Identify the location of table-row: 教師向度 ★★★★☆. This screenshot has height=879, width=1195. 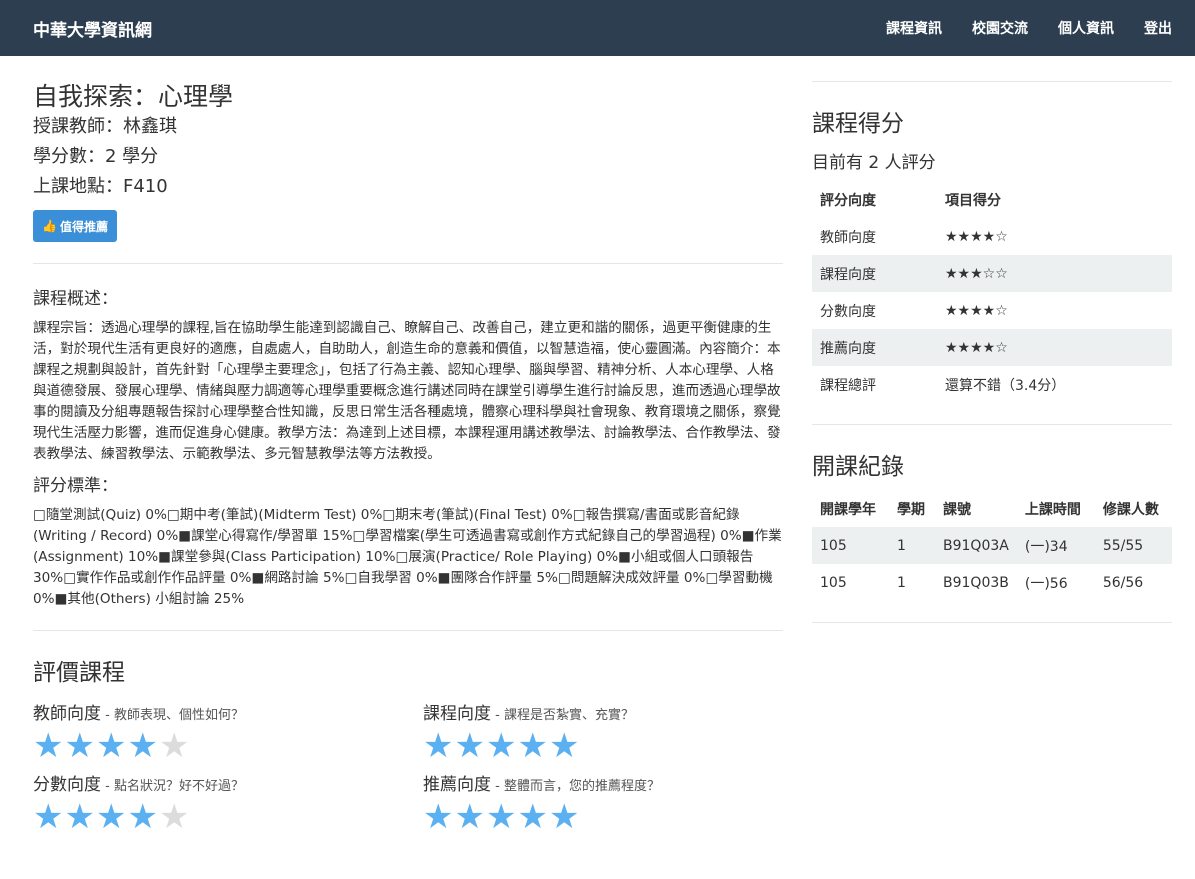
(992, 236).